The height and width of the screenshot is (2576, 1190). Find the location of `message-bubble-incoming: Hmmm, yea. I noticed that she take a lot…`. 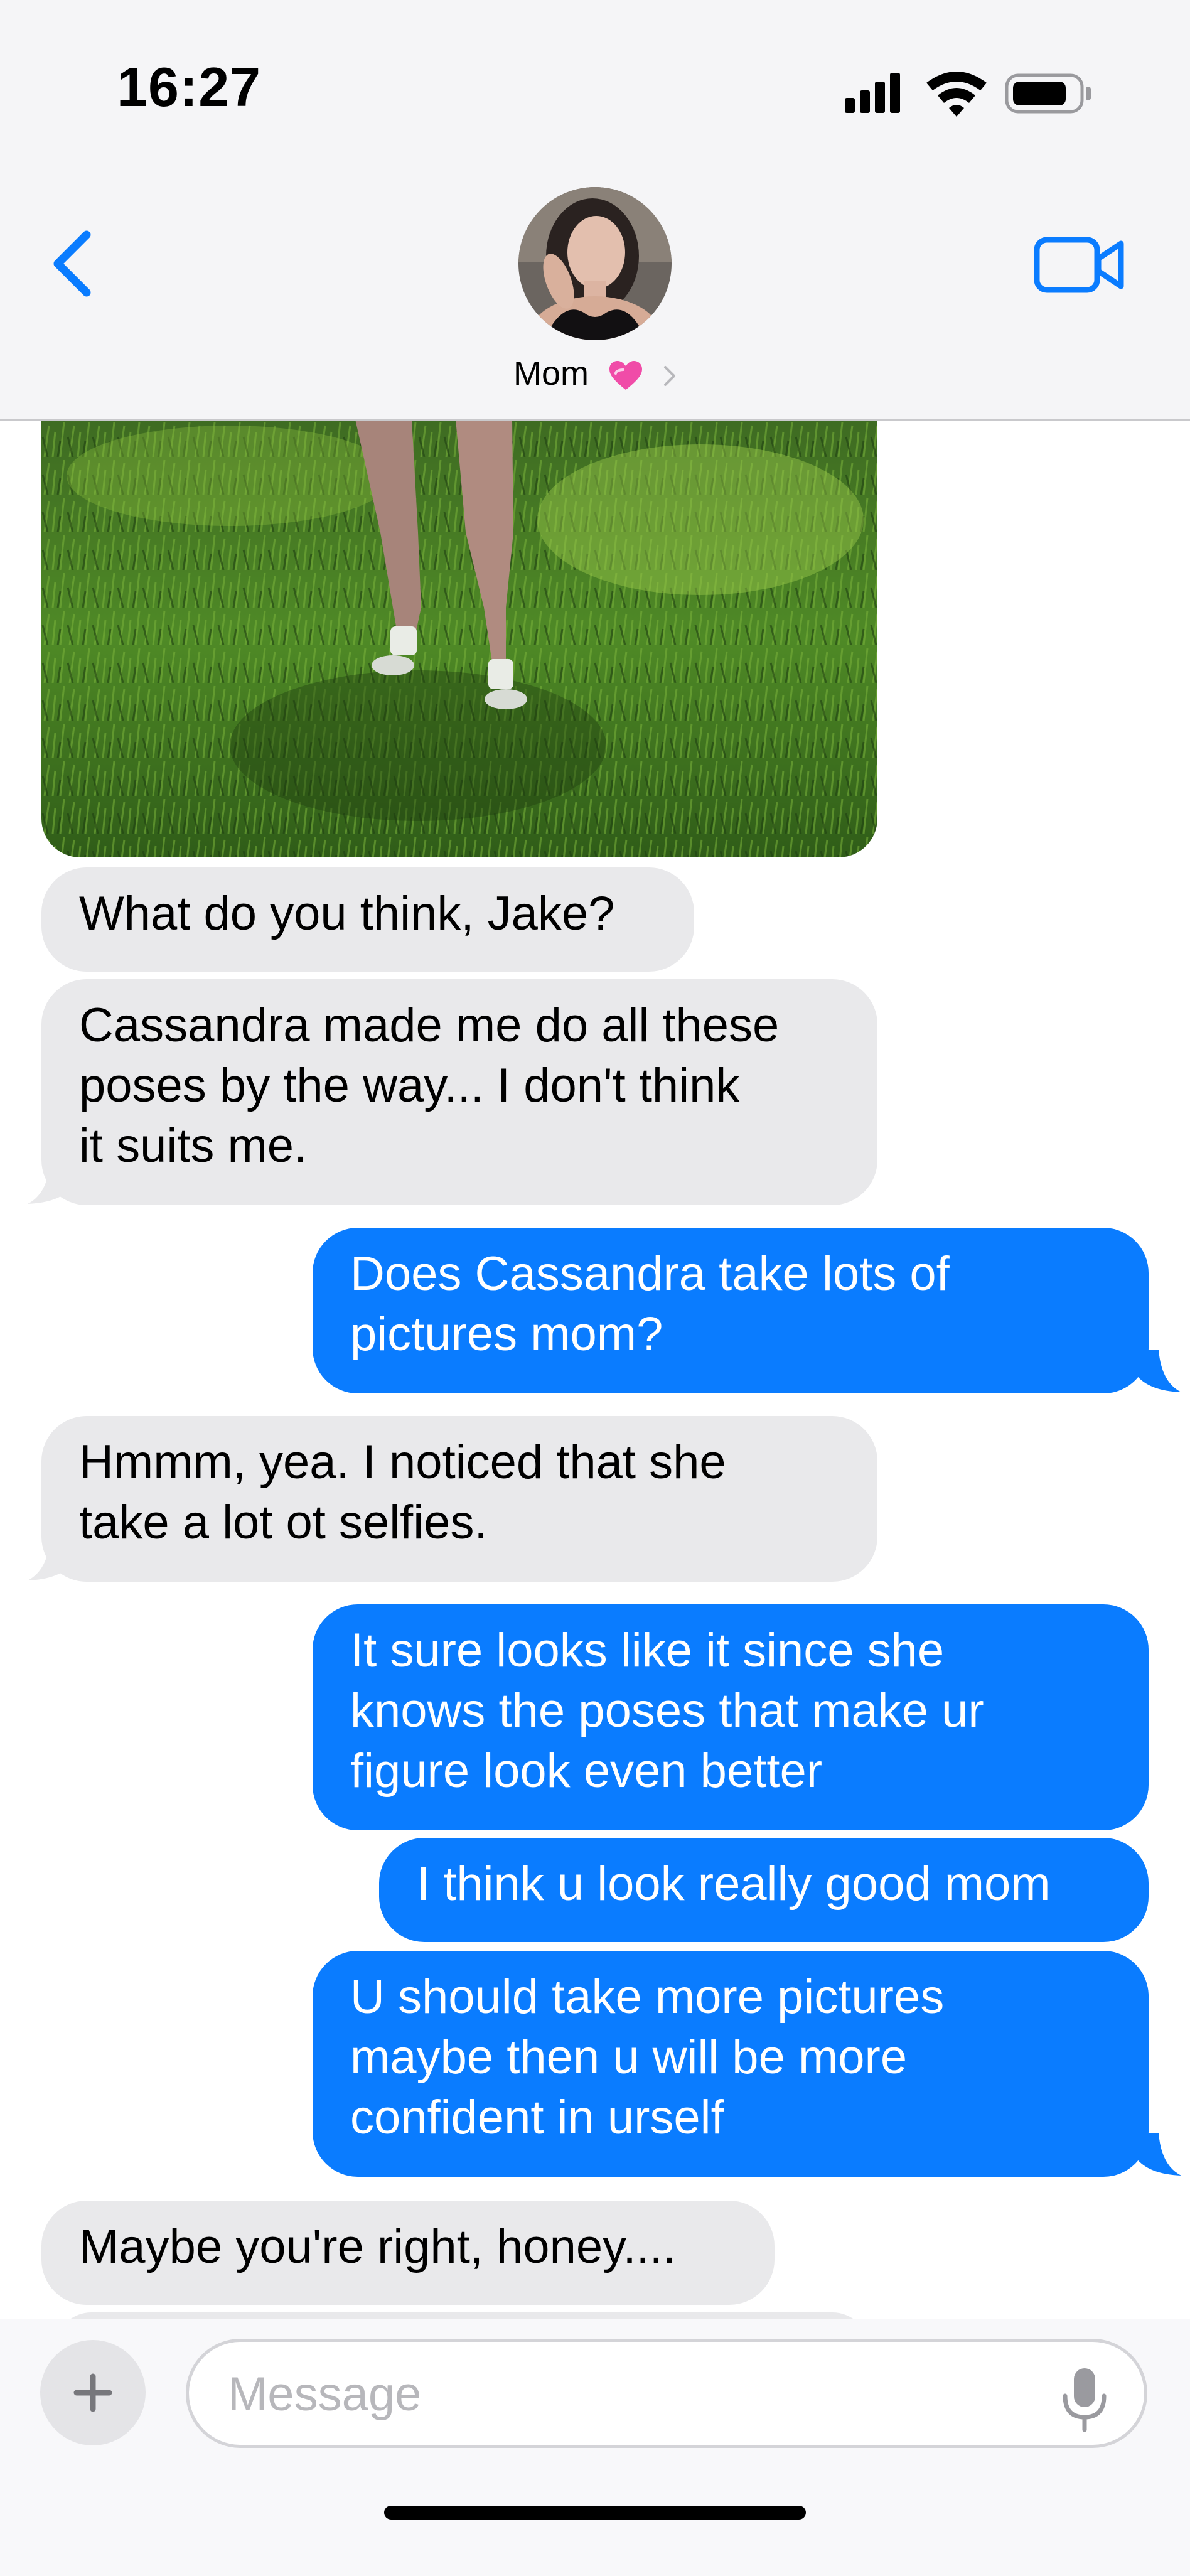

message-bubble-incoming: Hmmm, yea. I noticed that she take a lot… is located at coordinates (459, 1499).